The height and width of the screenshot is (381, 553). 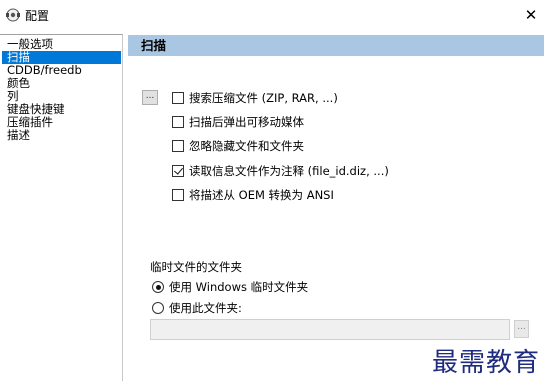 I want to click on sidebar-item-colors: 颜色, so click(x=61, y=83).